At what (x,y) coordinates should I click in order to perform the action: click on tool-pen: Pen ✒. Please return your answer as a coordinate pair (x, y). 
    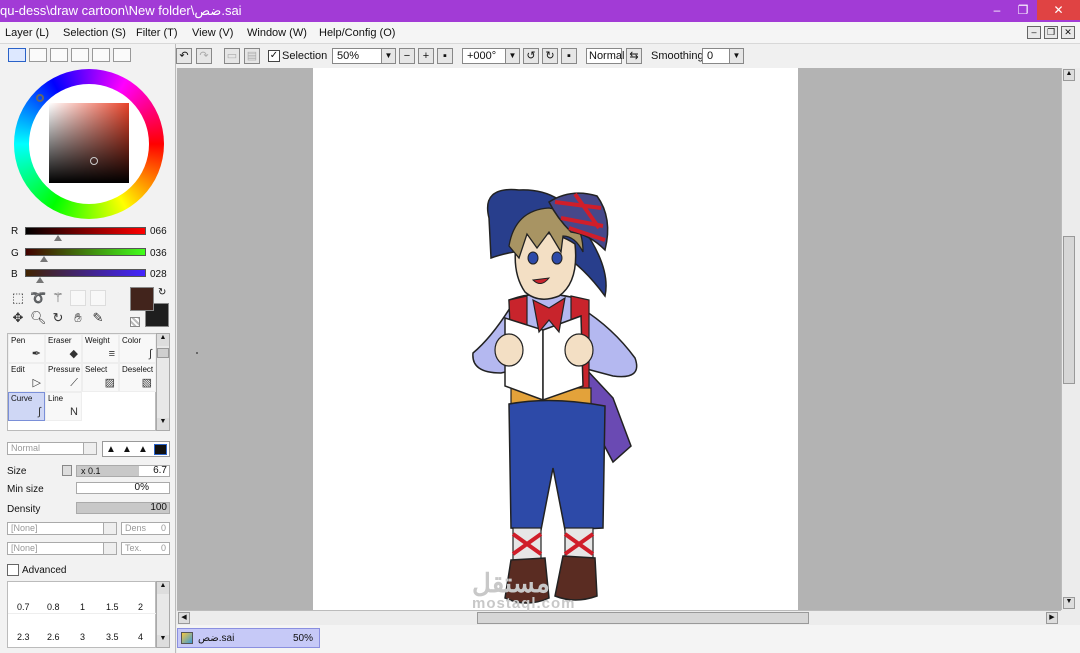
    Looking at the image, I should click on (26, 348).